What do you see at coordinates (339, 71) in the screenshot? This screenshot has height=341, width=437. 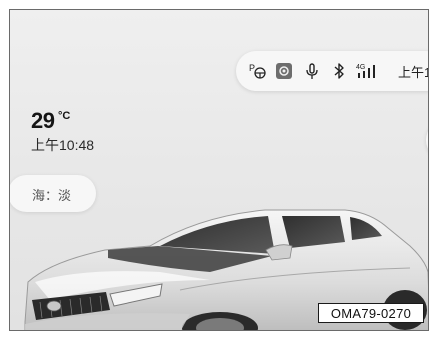 I see `bluetooth-icon` at bounding box center [339, 71].